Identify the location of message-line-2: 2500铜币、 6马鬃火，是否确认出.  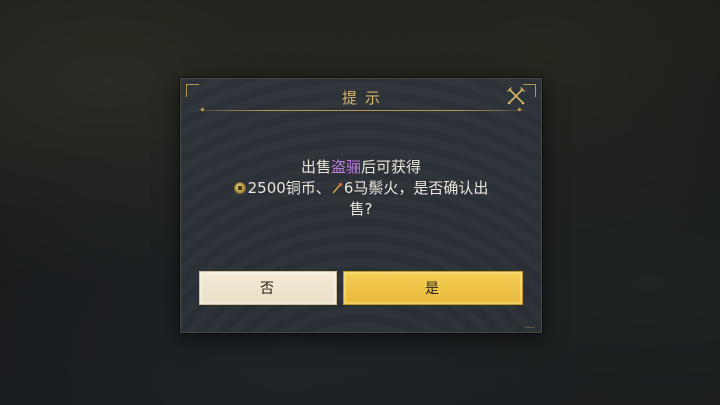
(361, 188).